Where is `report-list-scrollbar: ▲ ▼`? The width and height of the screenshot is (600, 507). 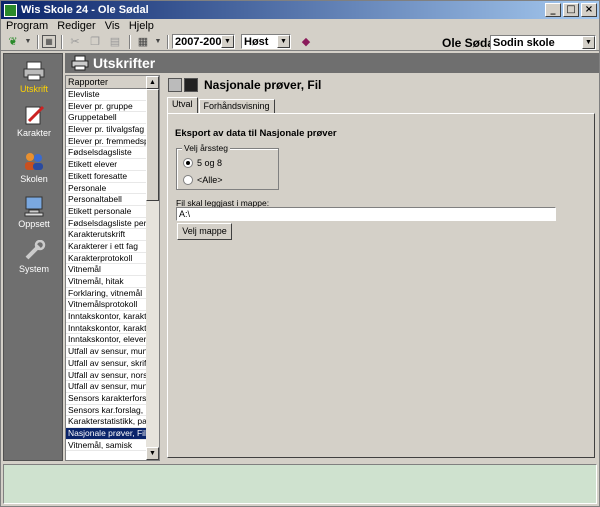
report-list-scrollbar: ▲ ▼ is located at coordinates (152, 268).